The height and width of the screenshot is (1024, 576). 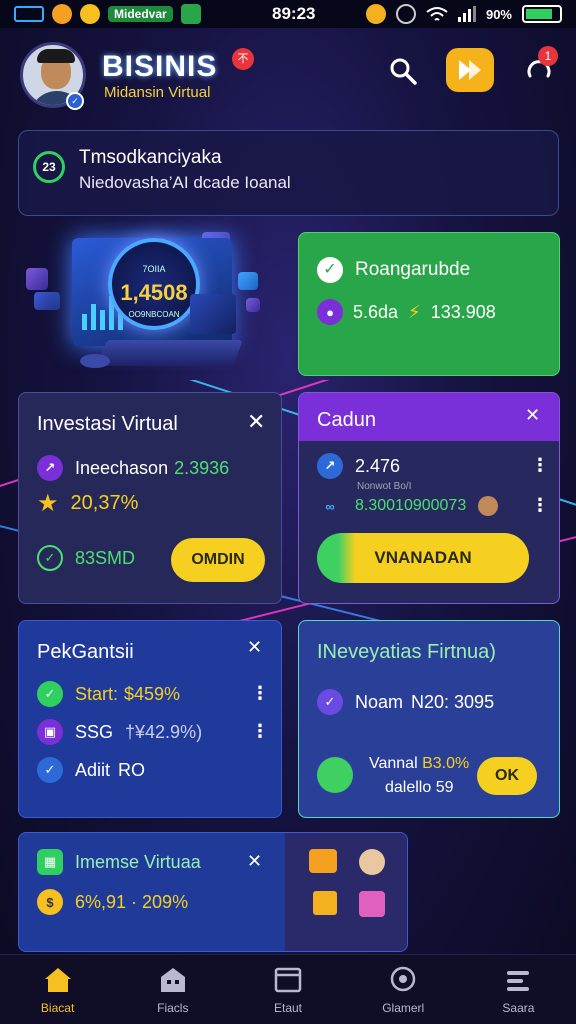 I want to click on investasi-row1-label: Ineechason, so click(x=122, y=467).